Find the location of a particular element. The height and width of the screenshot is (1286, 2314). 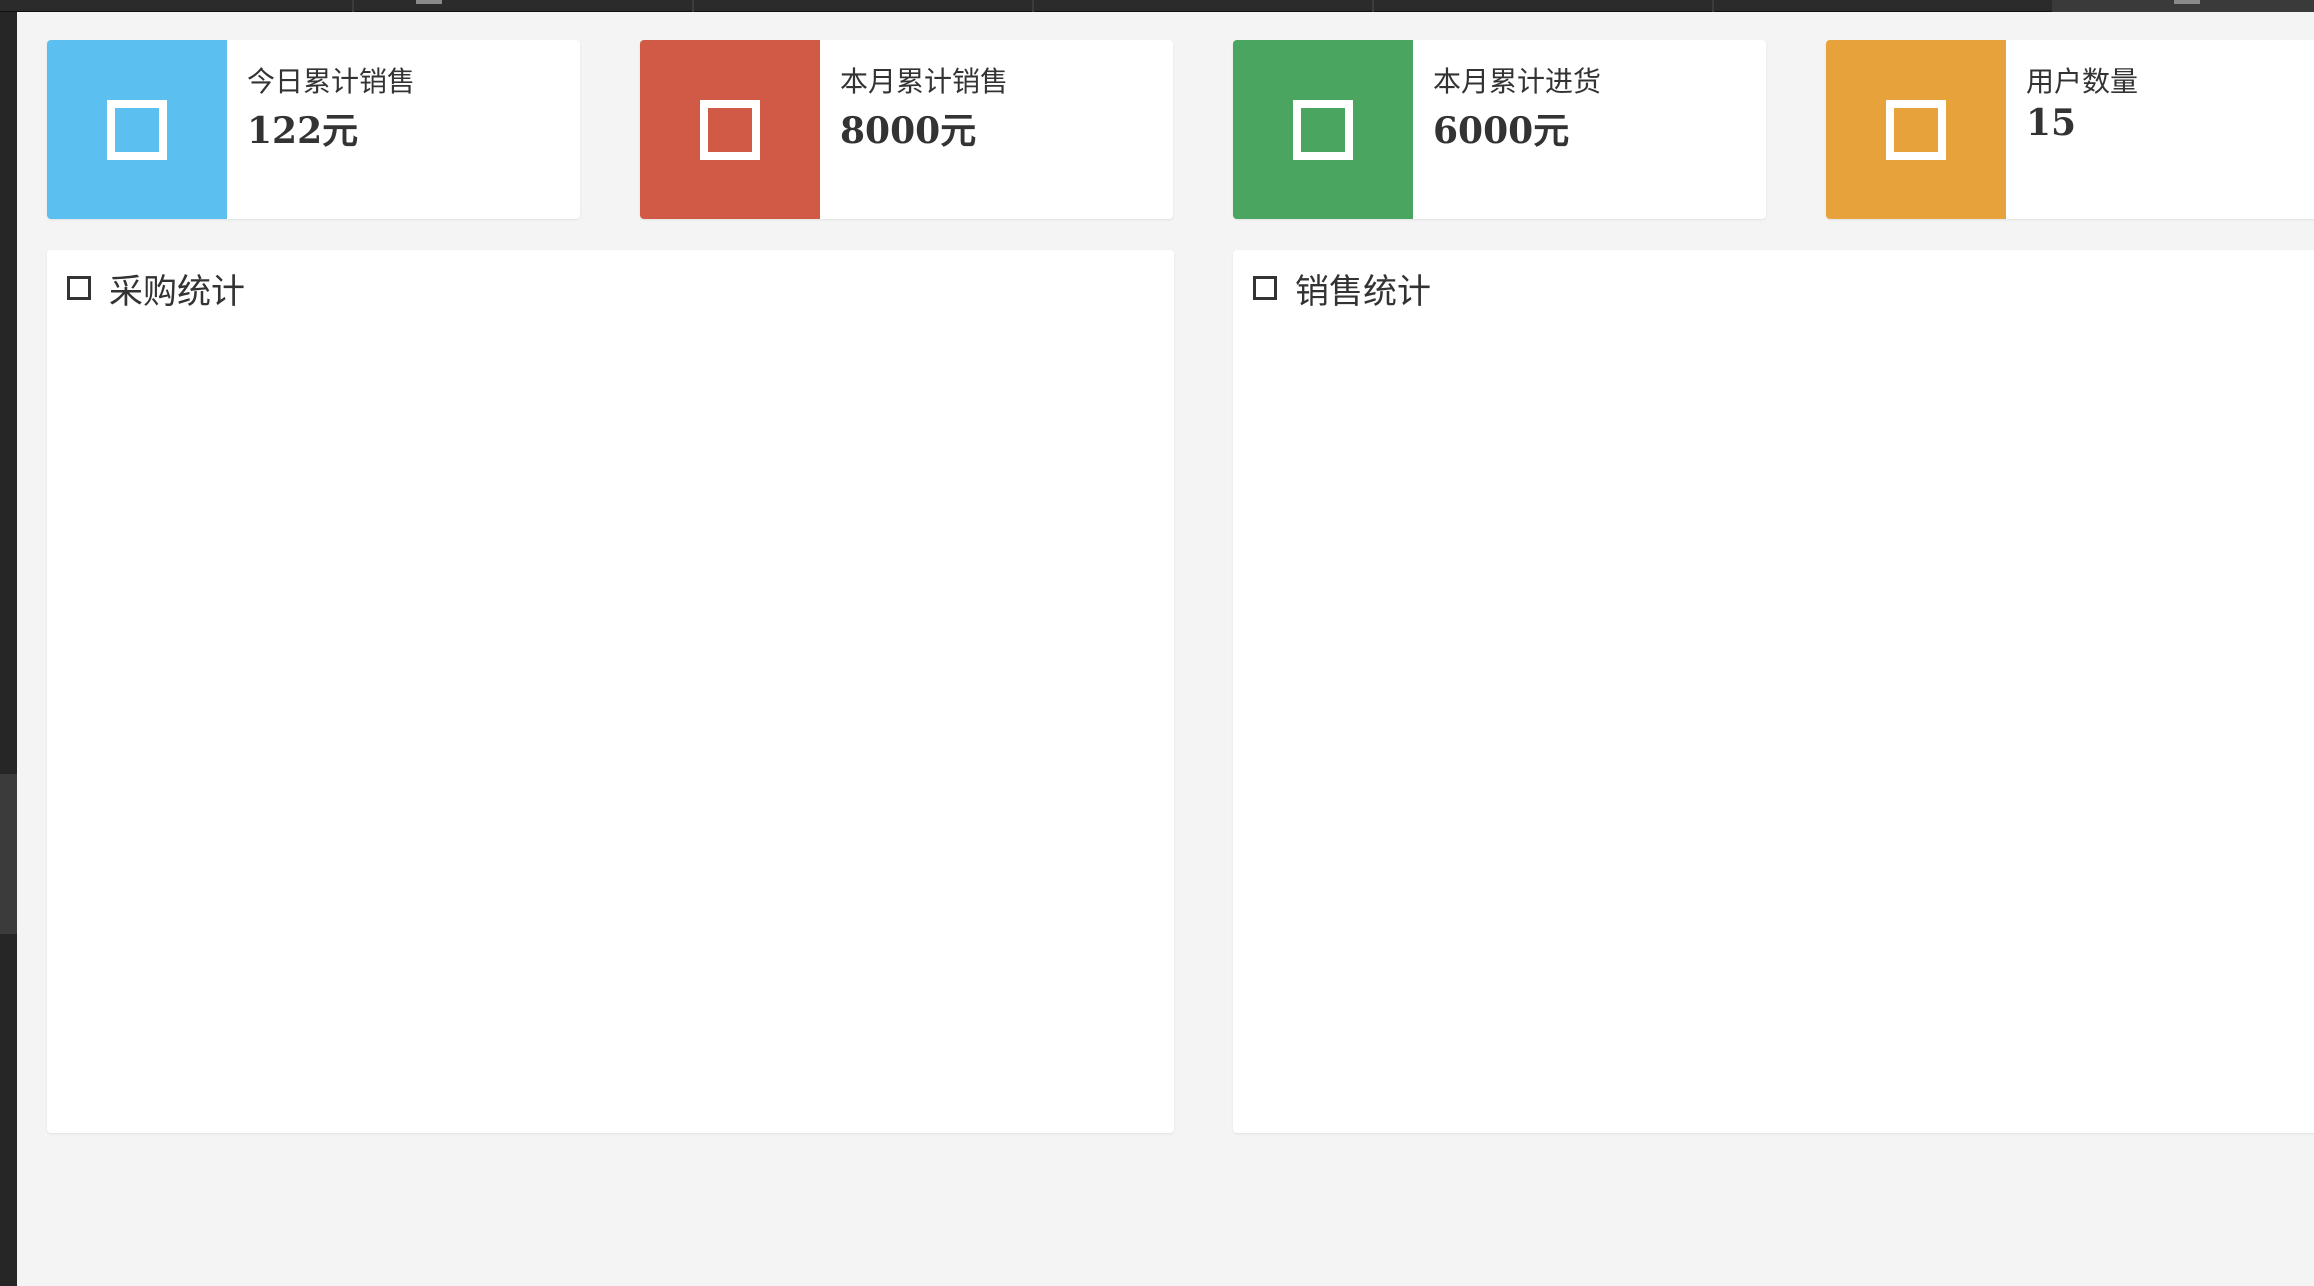

left-gutter is located at coordinates (8, 649).